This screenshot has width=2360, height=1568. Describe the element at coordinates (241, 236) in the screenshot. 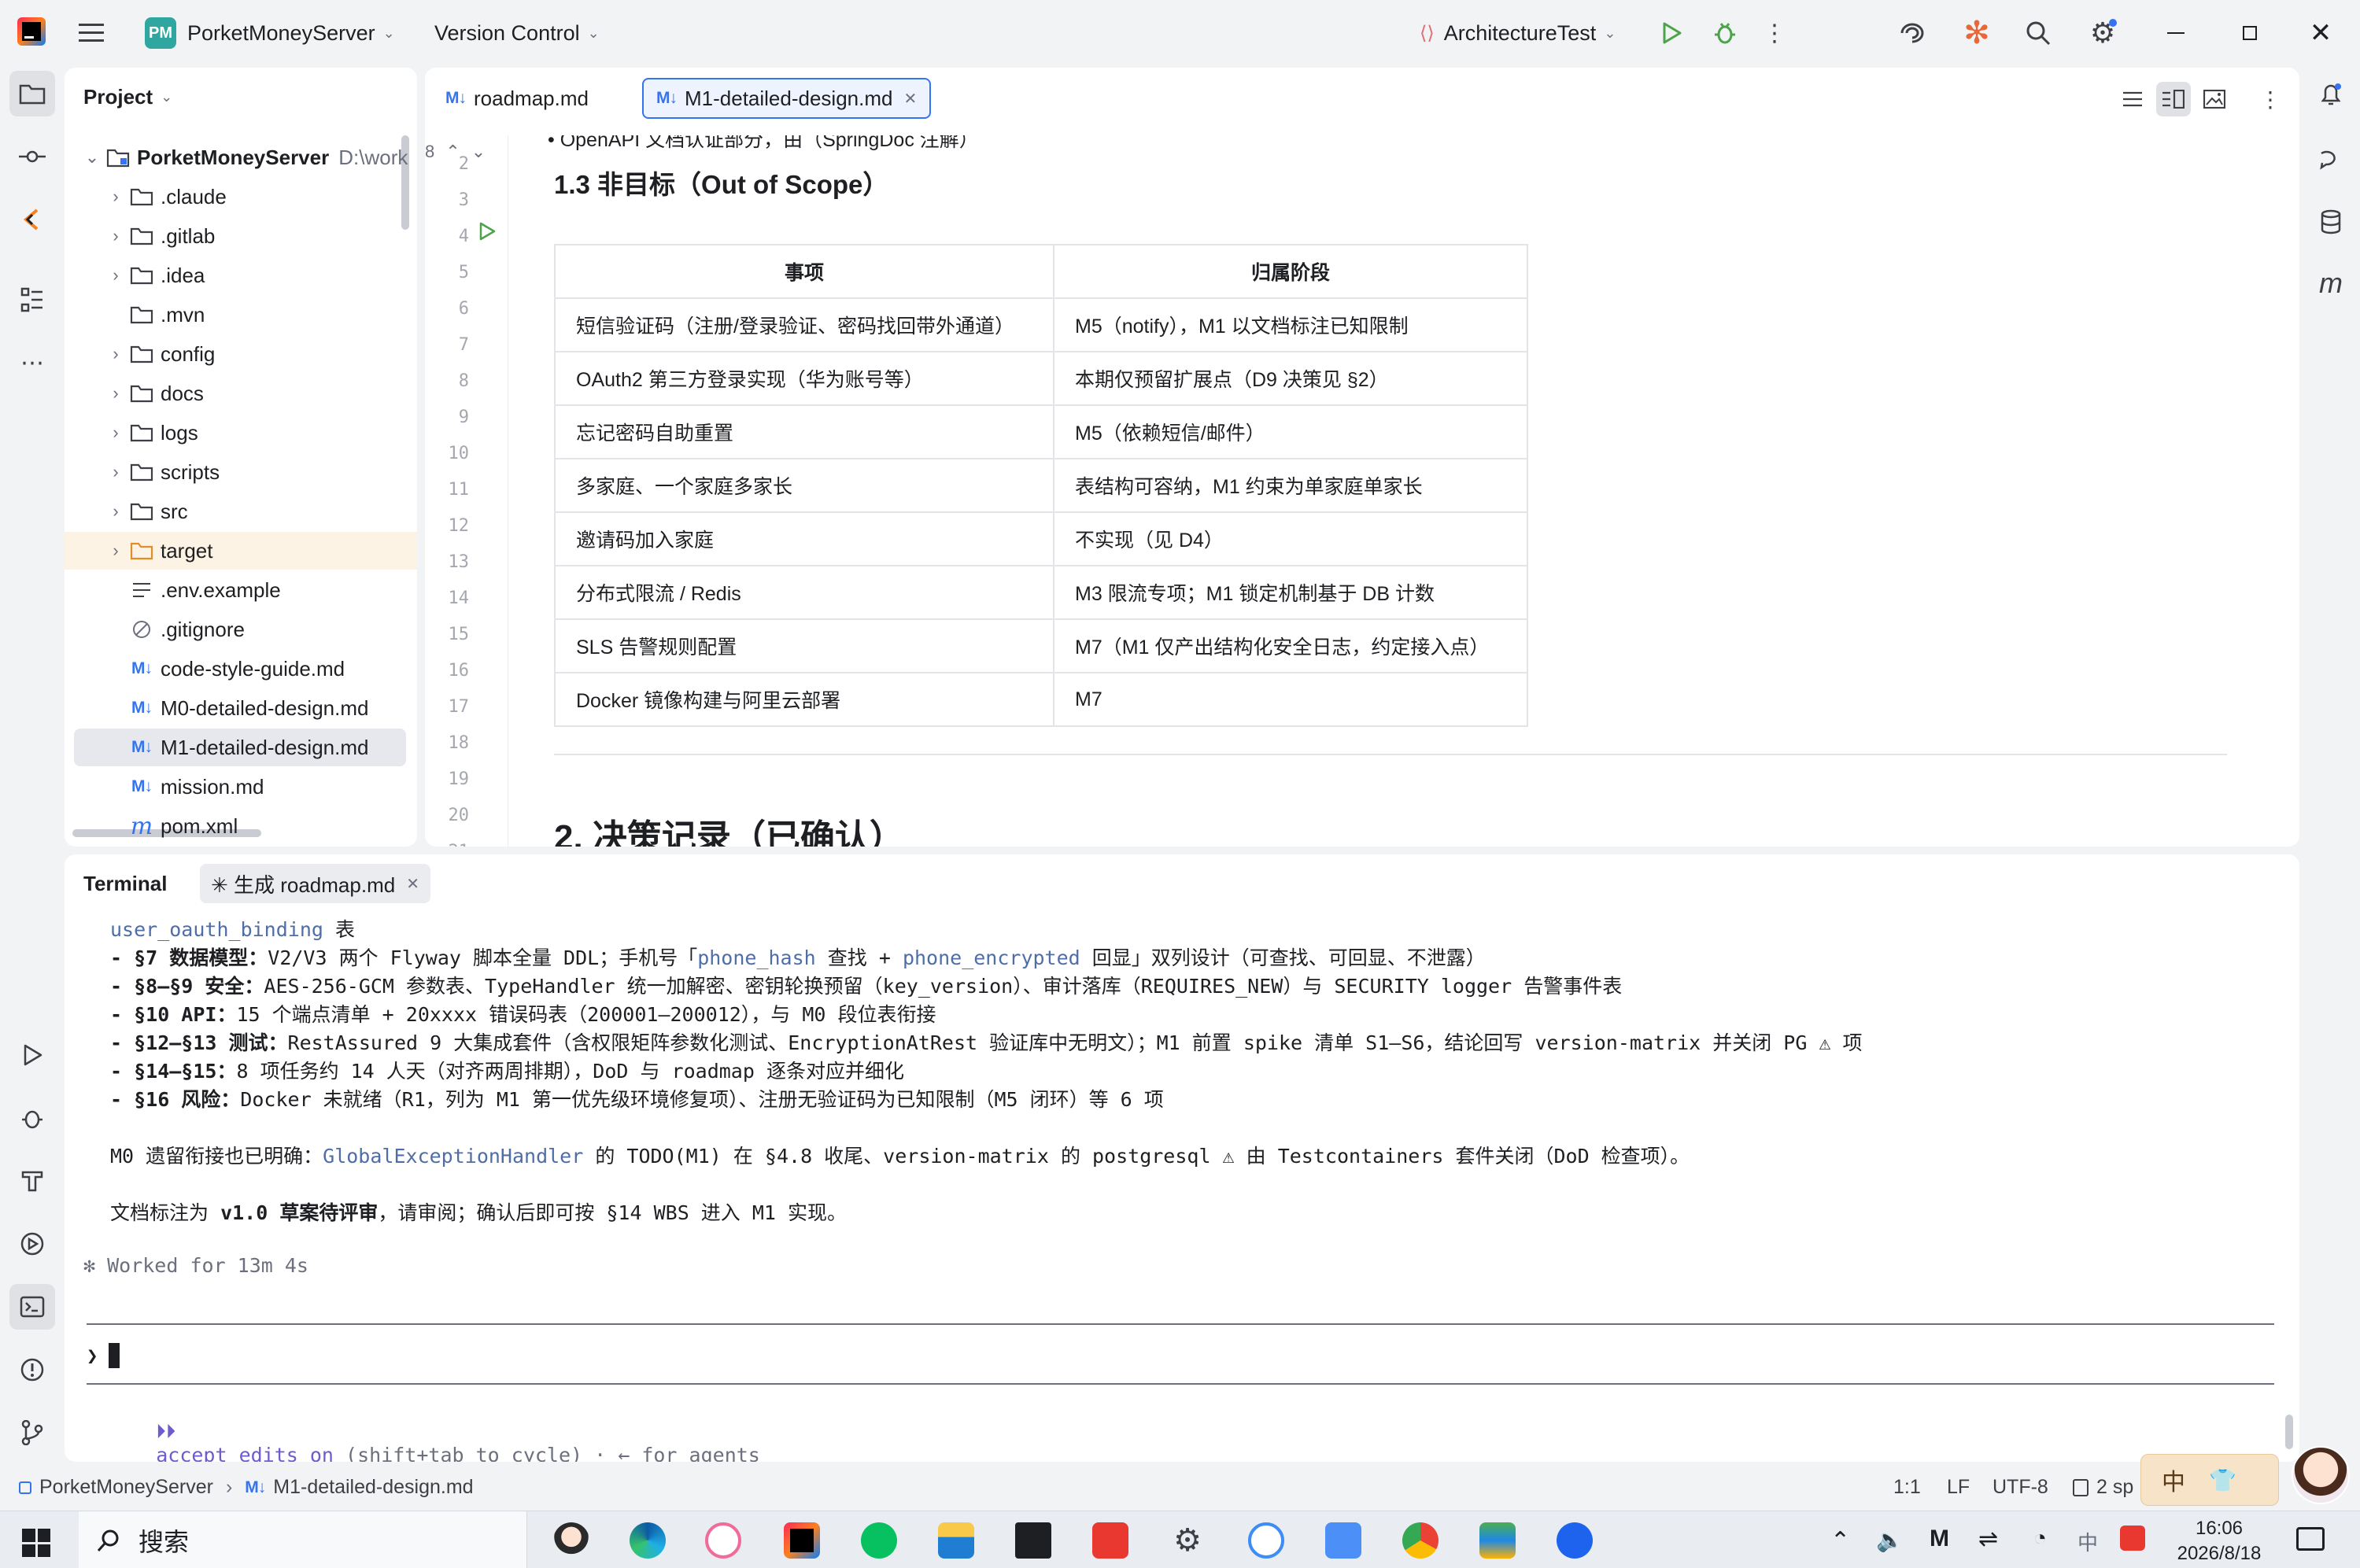

I see `tree-item: › .gitlab` at that location.